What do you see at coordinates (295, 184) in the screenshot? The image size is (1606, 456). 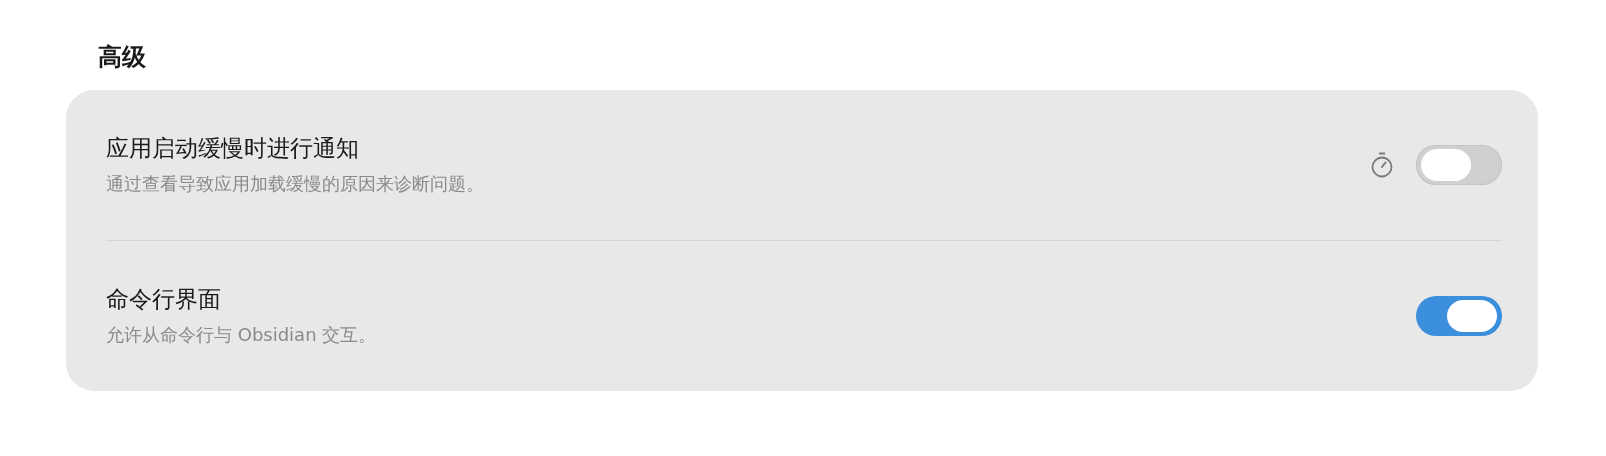 I see `setting-description: 通过查看导致应用加载缓慢的原因来诊断问题。` at bounding box center [295, 184].